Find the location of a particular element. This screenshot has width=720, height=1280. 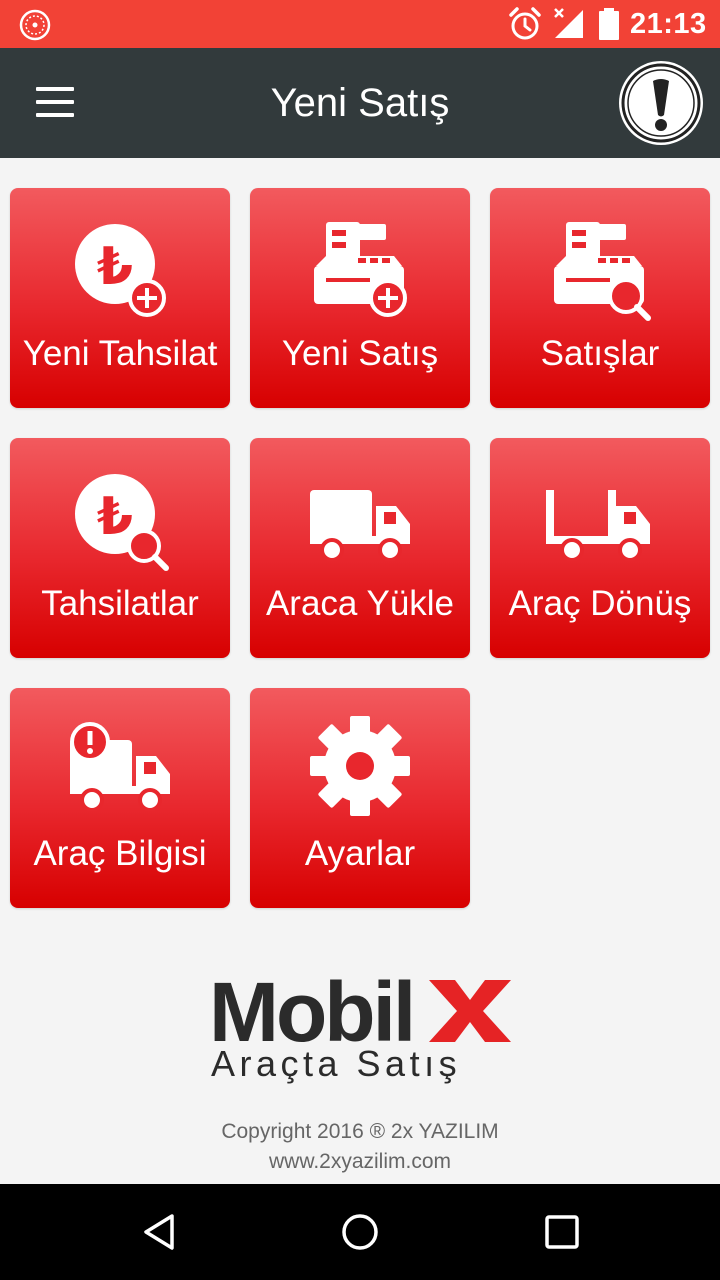

status-bar: 21:13 is located at coordinates (360, 24).